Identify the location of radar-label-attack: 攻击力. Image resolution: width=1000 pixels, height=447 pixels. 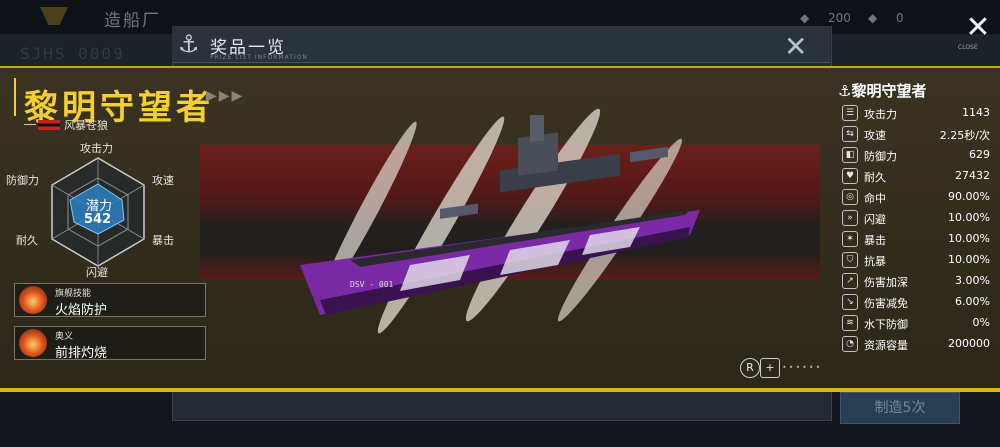
(96, 148).